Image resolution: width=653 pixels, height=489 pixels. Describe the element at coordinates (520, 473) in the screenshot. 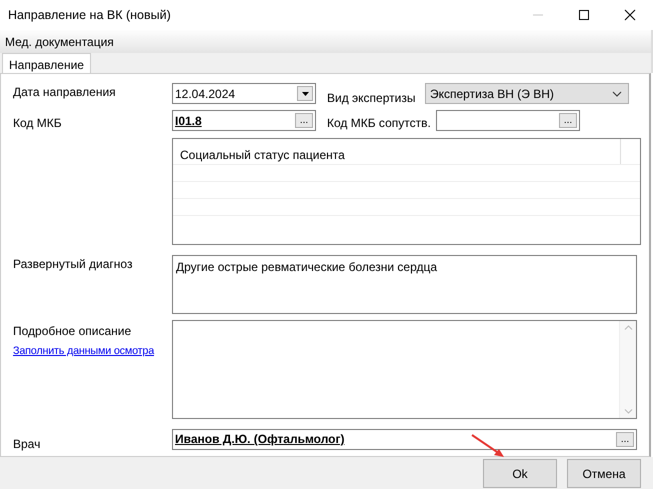

I see `dialog-button: Ok` at that location.